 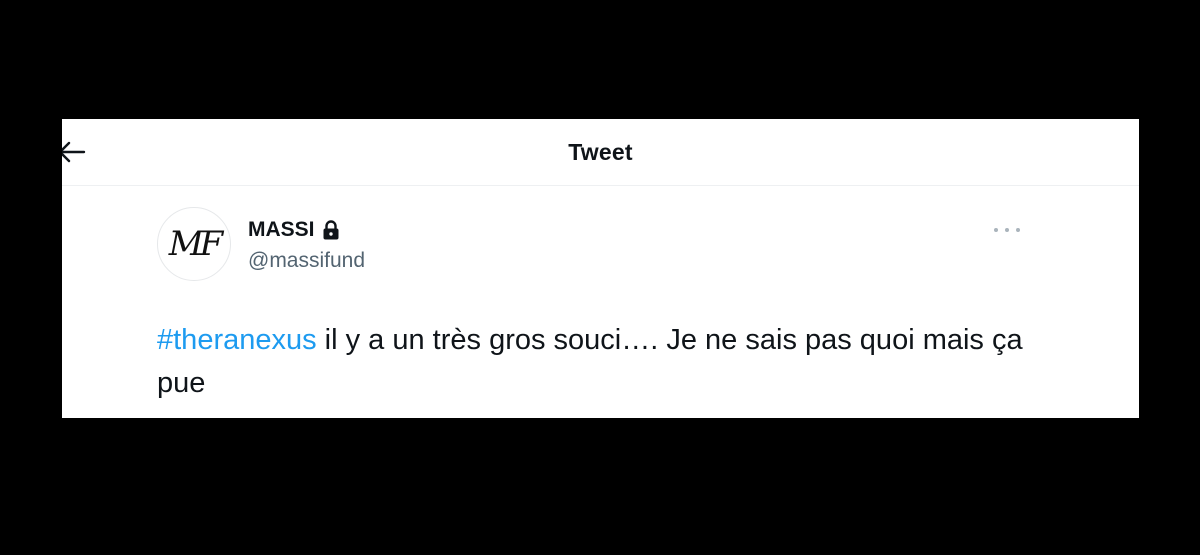 I want to click on avatar: MF, so click(x=194, y=244).